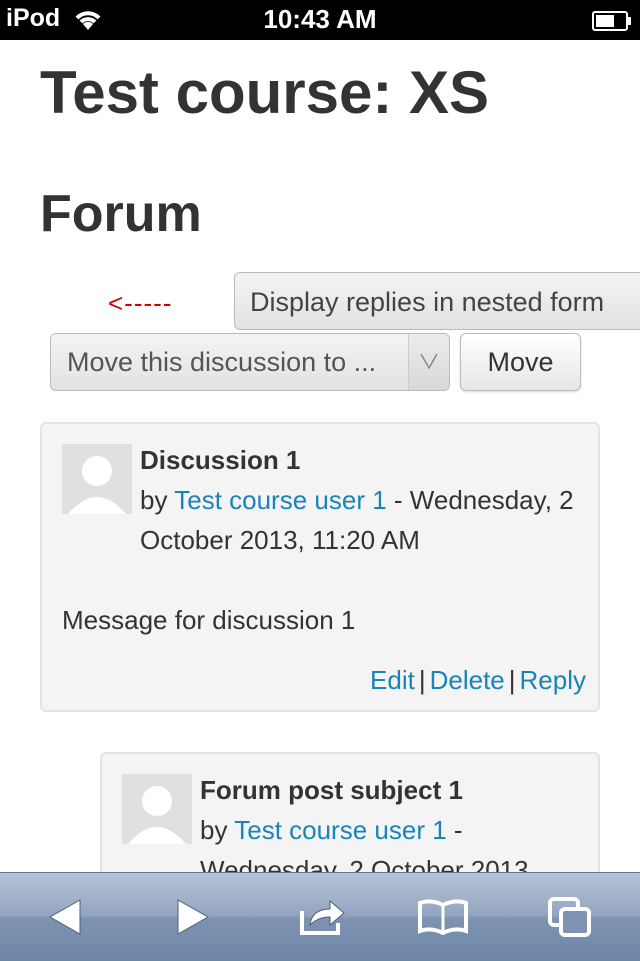 The width and height of the screenshot is (640, 961). What do you see at coordinates (570, 917) in the screenshot?
I see `tabs-icon` at bounding box center [570, 917].